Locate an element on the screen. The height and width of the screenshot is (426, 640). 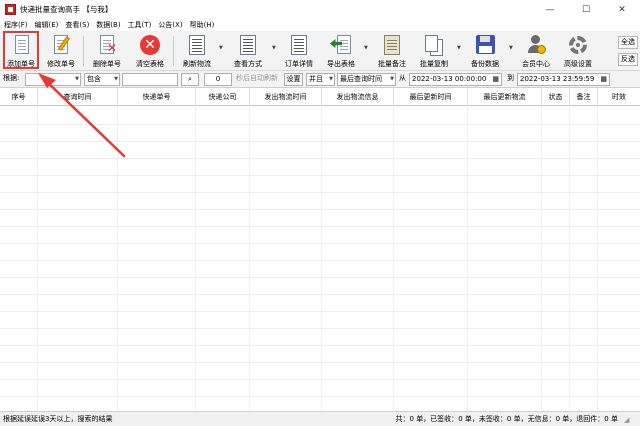
column-header: 快递公司 is located at coordinates (223, 97).